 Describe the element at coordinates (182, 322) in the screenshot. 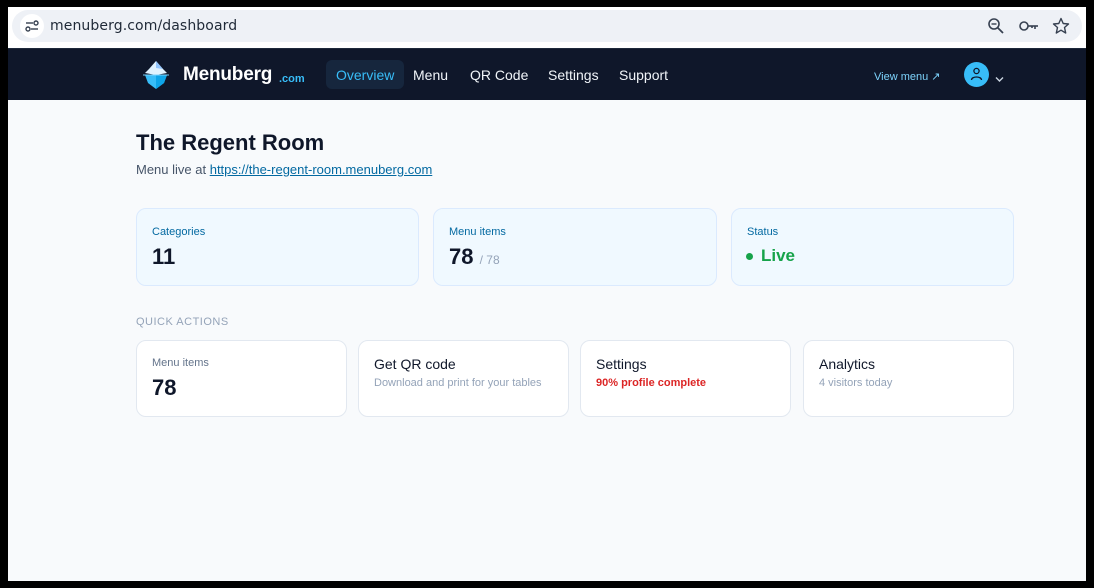

I see `quick-actions-heading: QUICK ACTIONS` at that location.